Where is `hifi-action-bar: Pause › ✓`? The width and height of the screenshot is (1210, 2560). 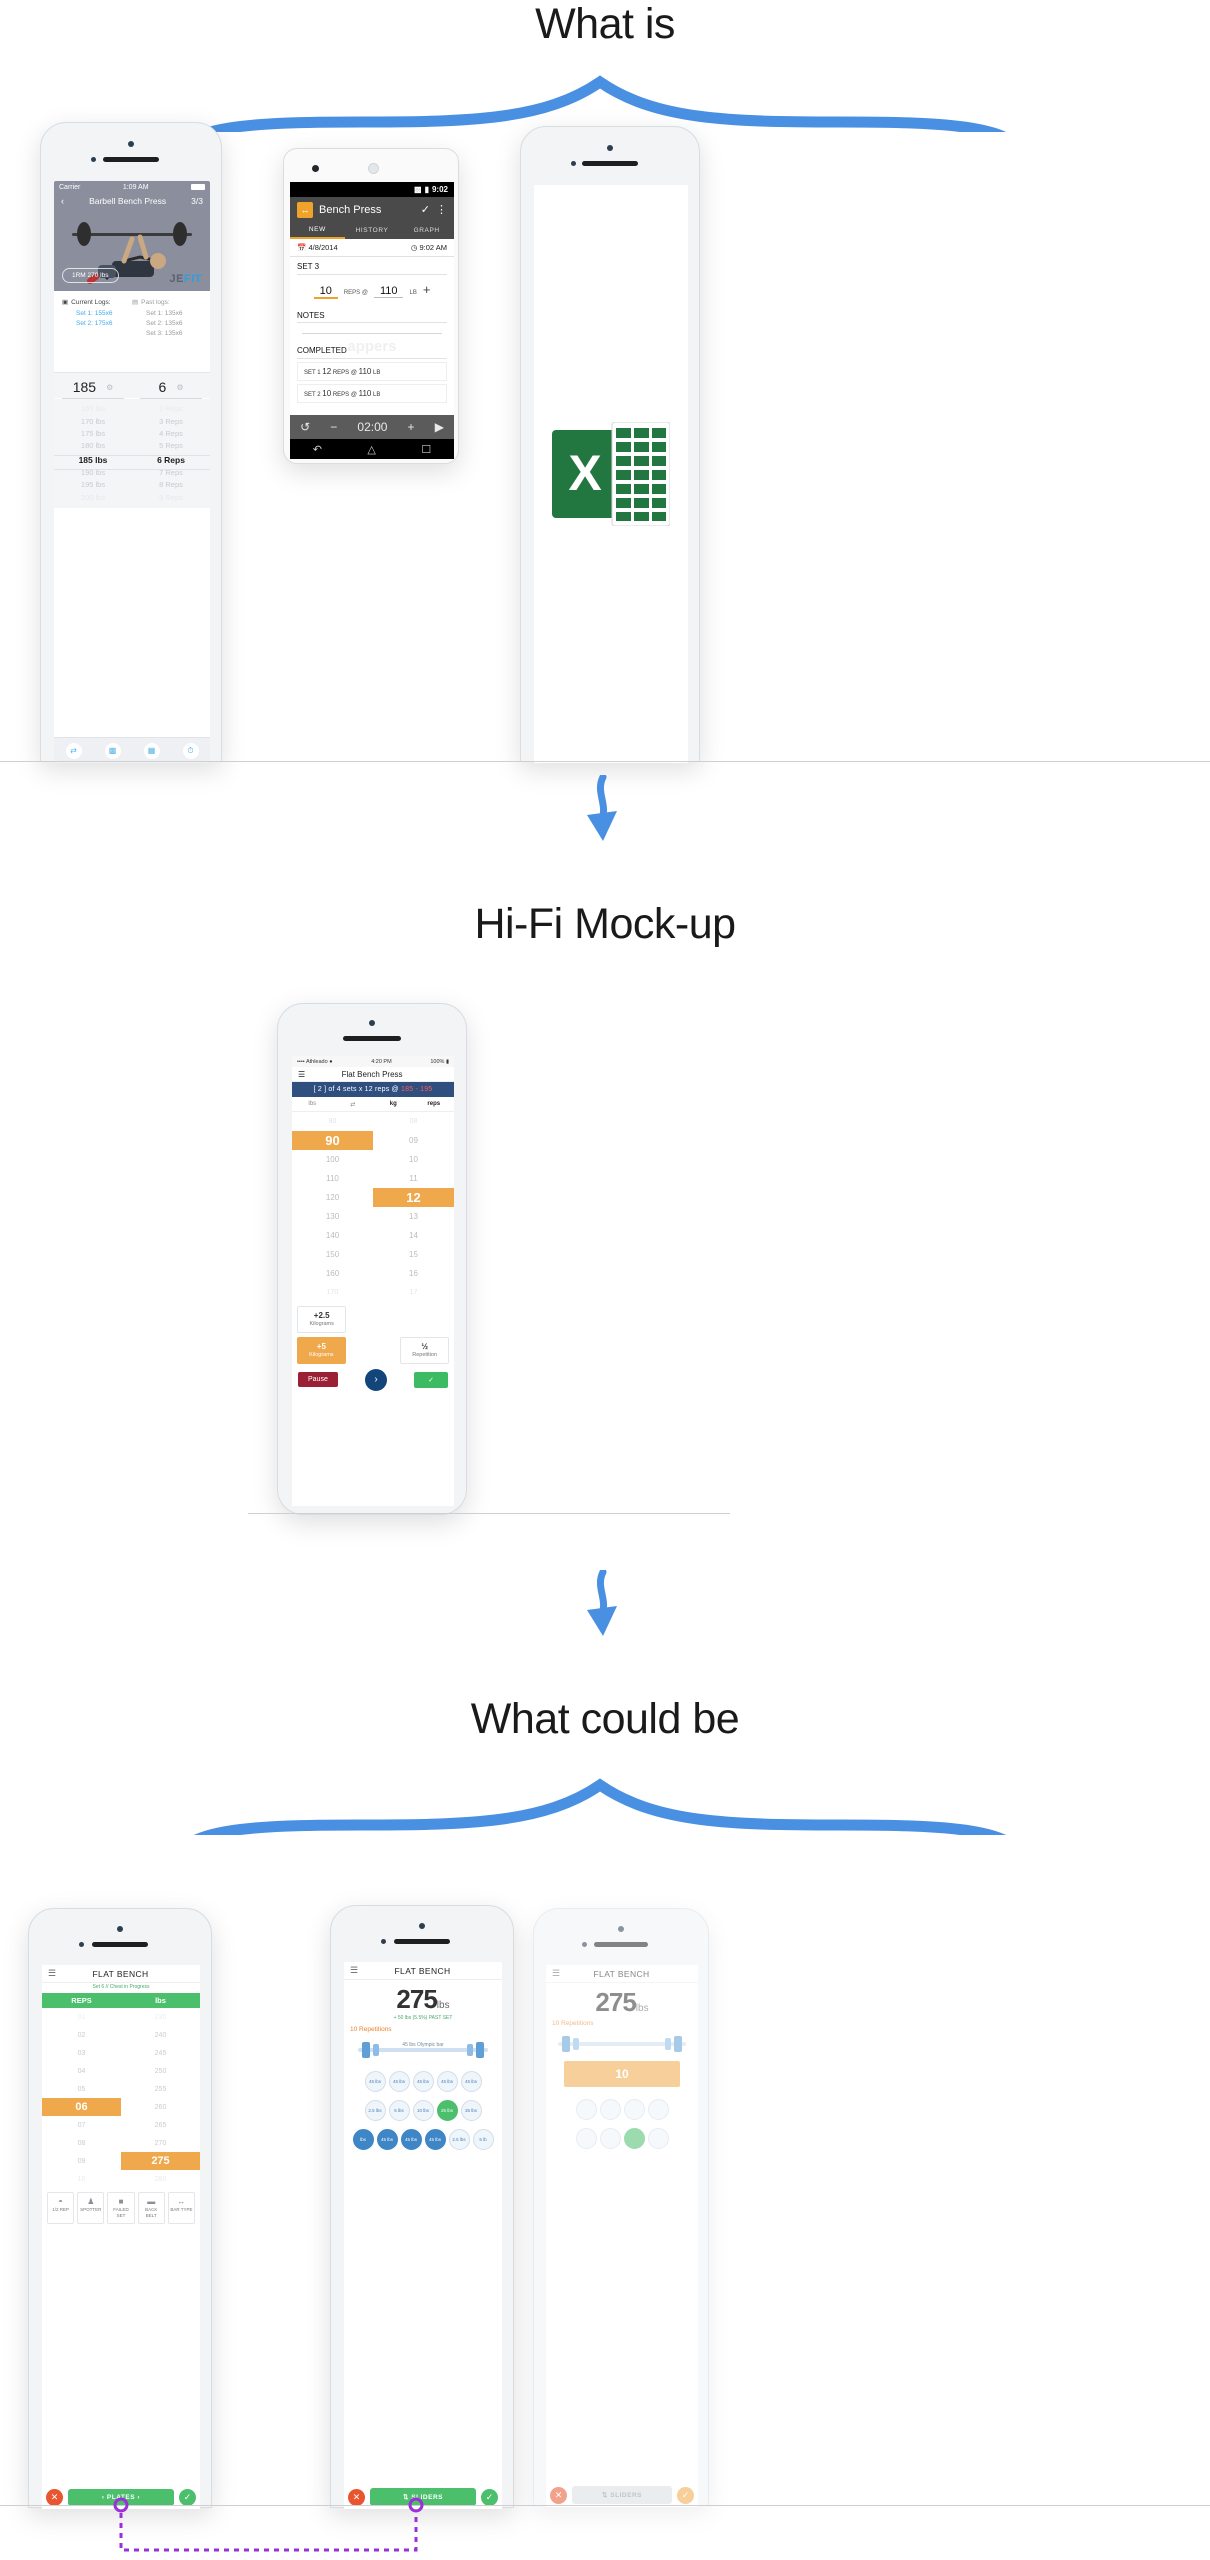
hifi-action-bar: Pause › ✓ is located at coordinates (373, 1380).